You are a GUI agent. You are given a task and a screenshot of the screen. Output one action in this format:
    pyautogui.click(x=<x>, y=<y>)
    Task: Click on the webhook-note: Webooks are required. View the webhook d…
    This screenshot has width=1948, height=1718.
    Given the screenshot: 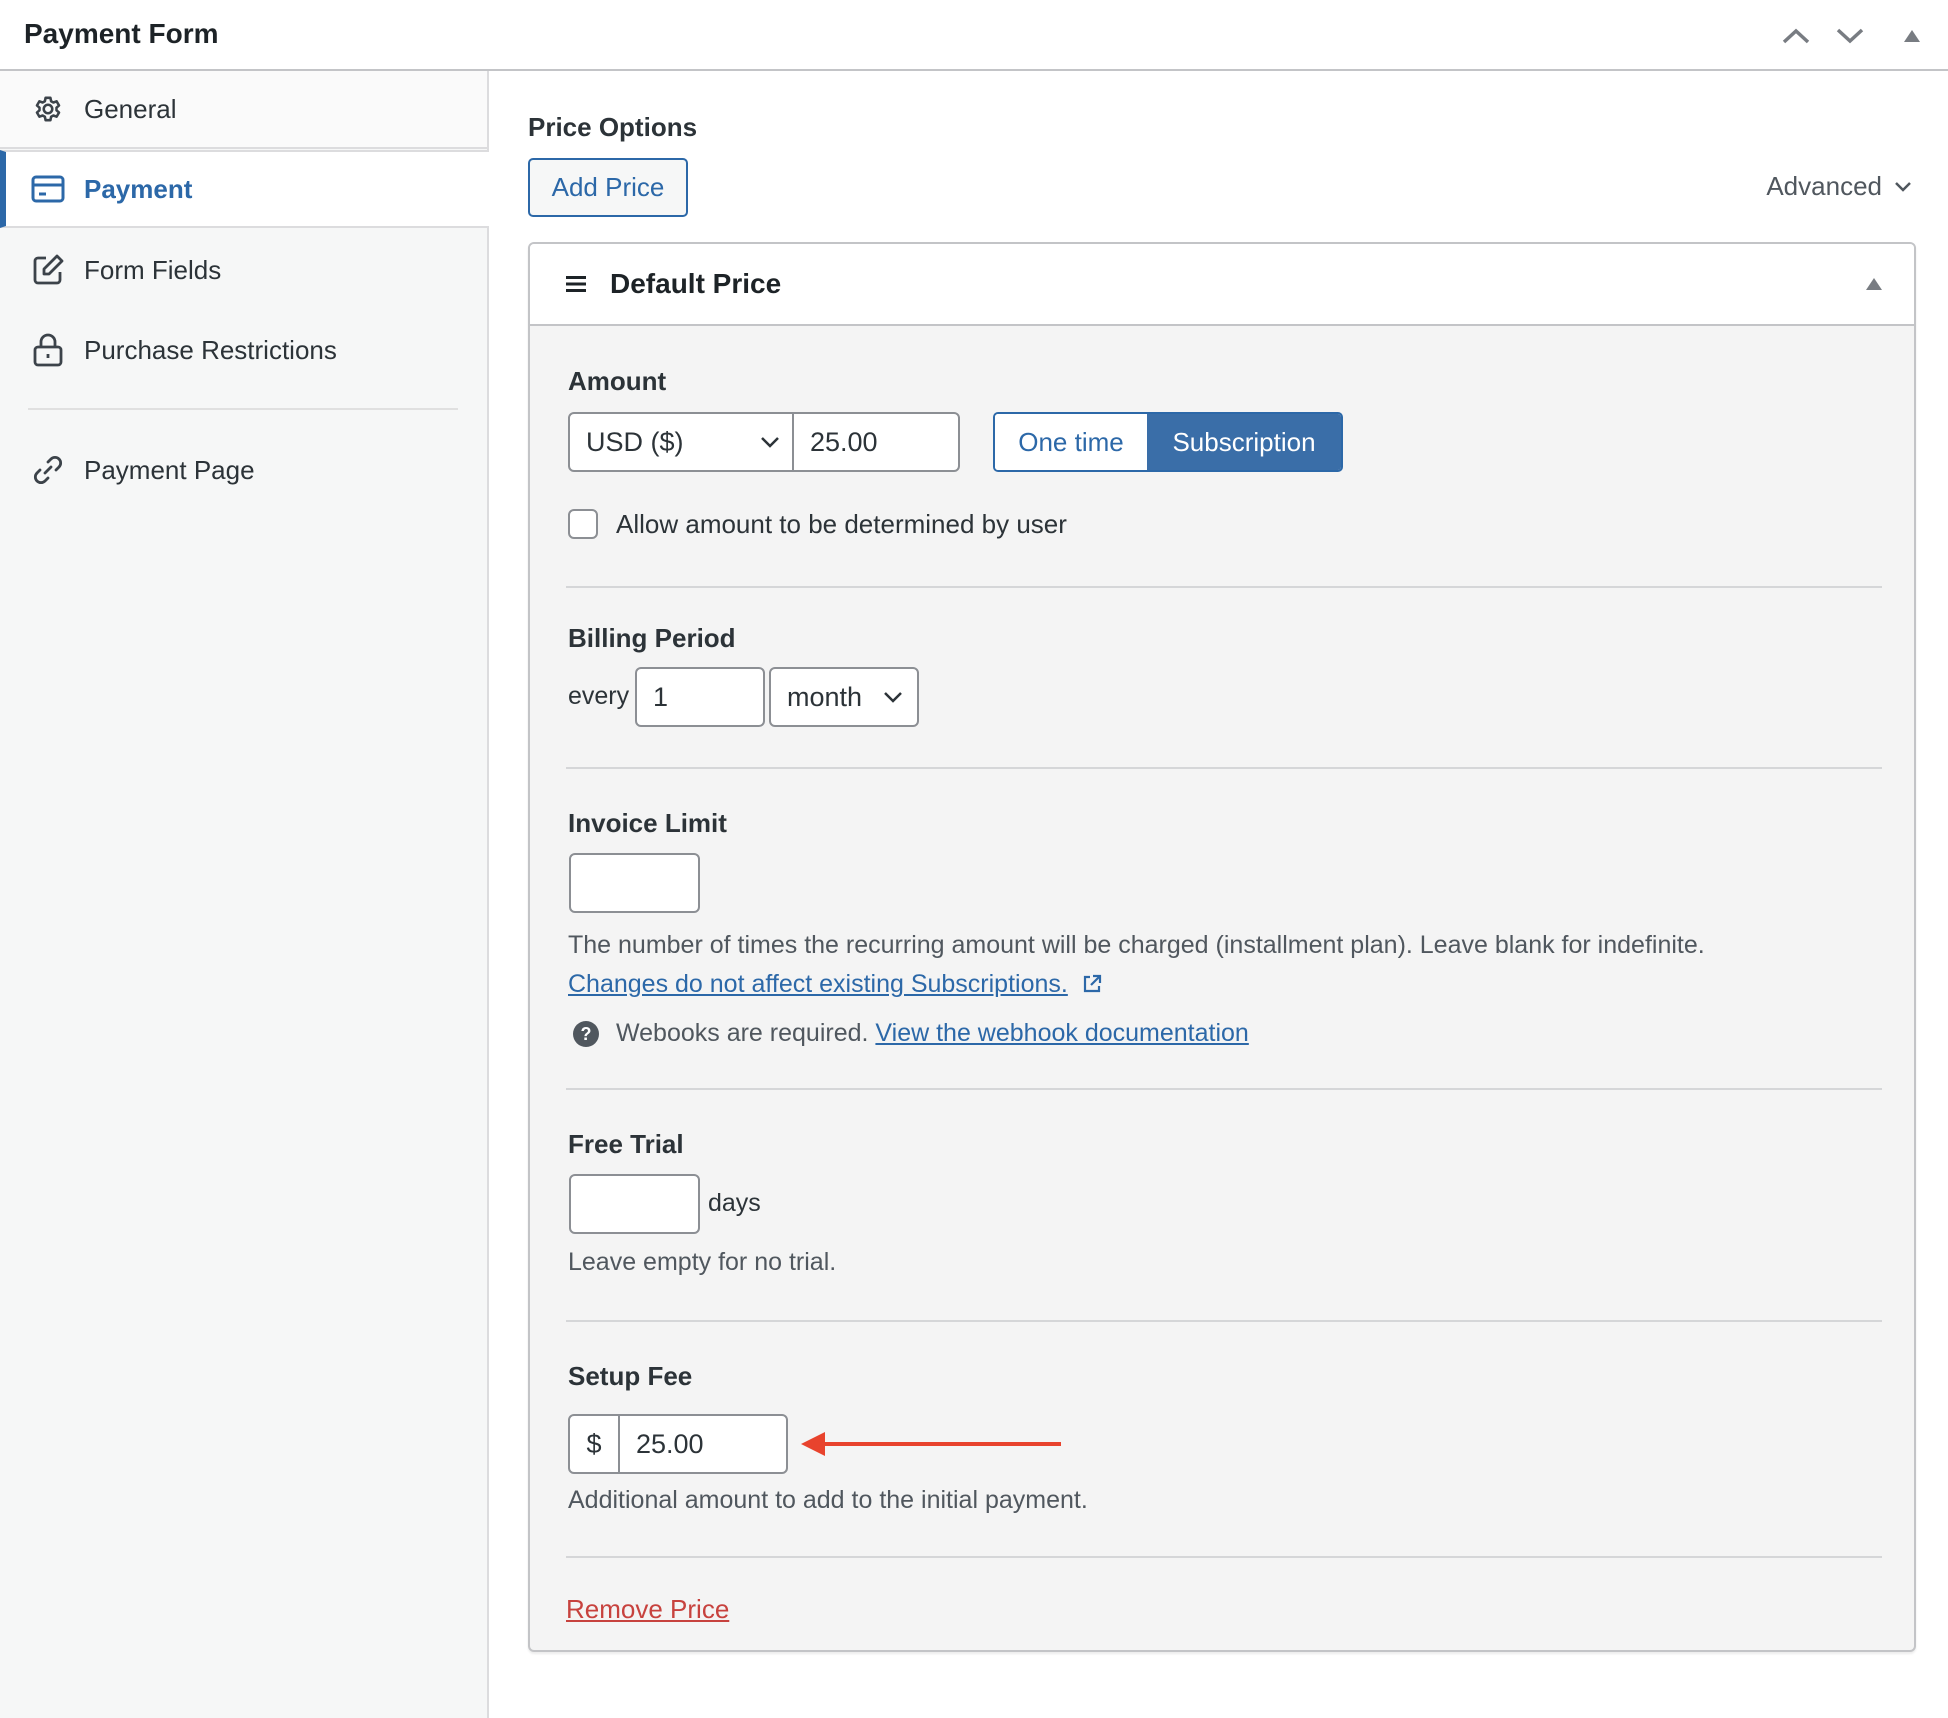 What is the action you would take?
    pyautogui.click(x=932, y=1033)
    